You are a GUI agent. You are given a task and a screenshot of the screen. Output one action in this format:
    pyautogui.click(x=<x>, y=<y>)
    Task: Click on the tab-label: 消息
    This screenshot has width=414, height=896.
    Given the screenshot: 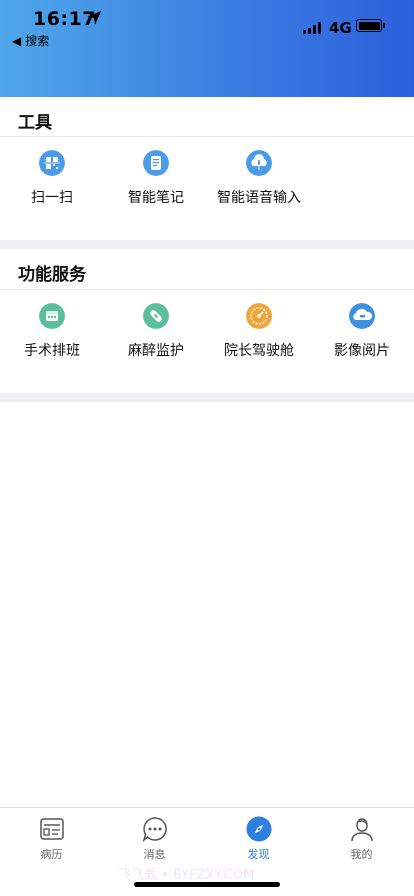 What is the action you would take?
    pyautogui.click(x=154, y=854)
    